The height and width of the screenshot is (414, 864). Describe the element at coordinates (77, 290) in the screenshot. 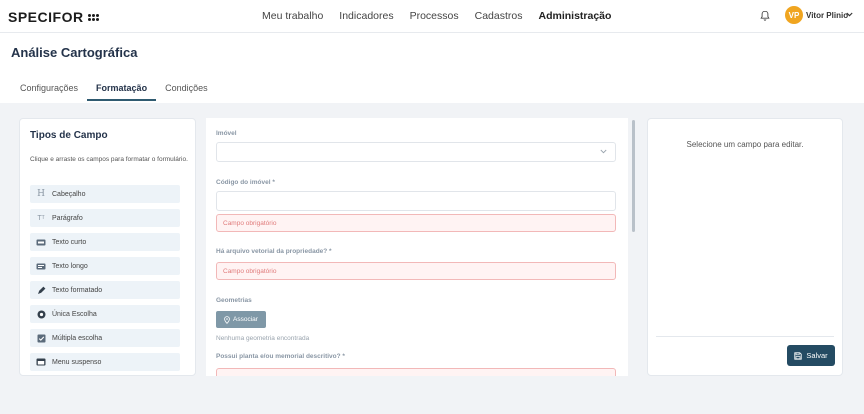

I see `field-type-label: Texto formatado` at that location.